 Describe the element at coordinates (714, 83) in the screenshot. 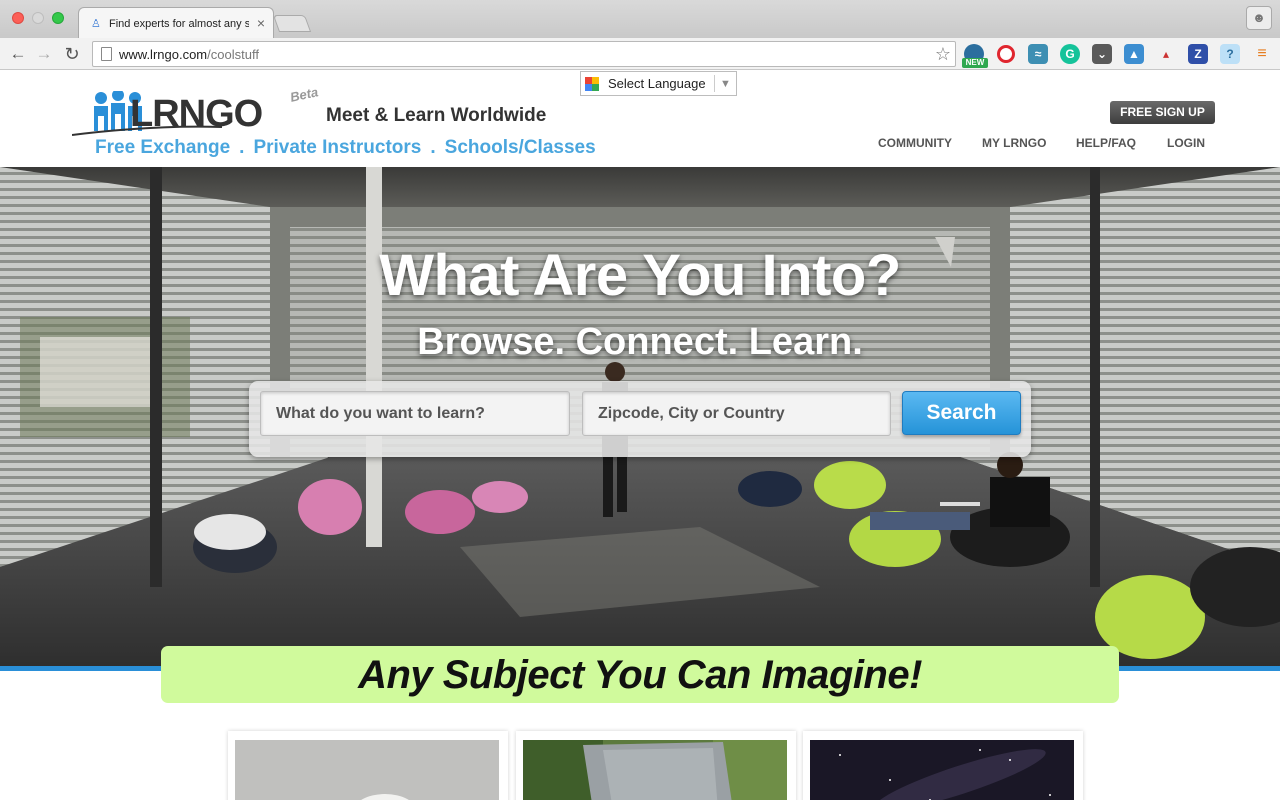

I see `language-selector-divider` at that location.